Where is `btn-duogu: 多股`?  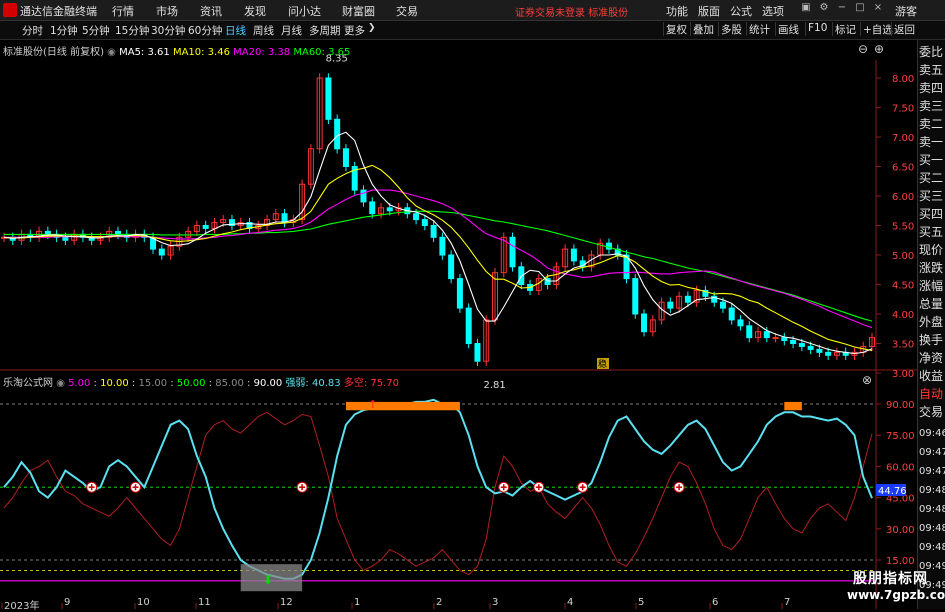
btn-duogu: 多股 is located at coordinates (731, 29).